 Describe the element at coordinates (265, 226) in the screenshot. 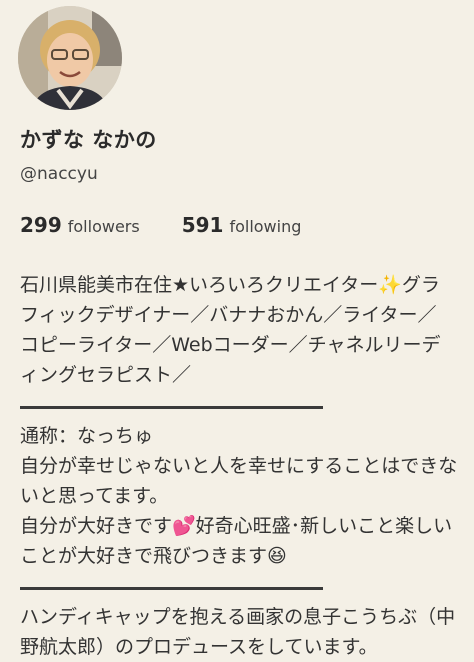

I see `following-label: following` at that location.